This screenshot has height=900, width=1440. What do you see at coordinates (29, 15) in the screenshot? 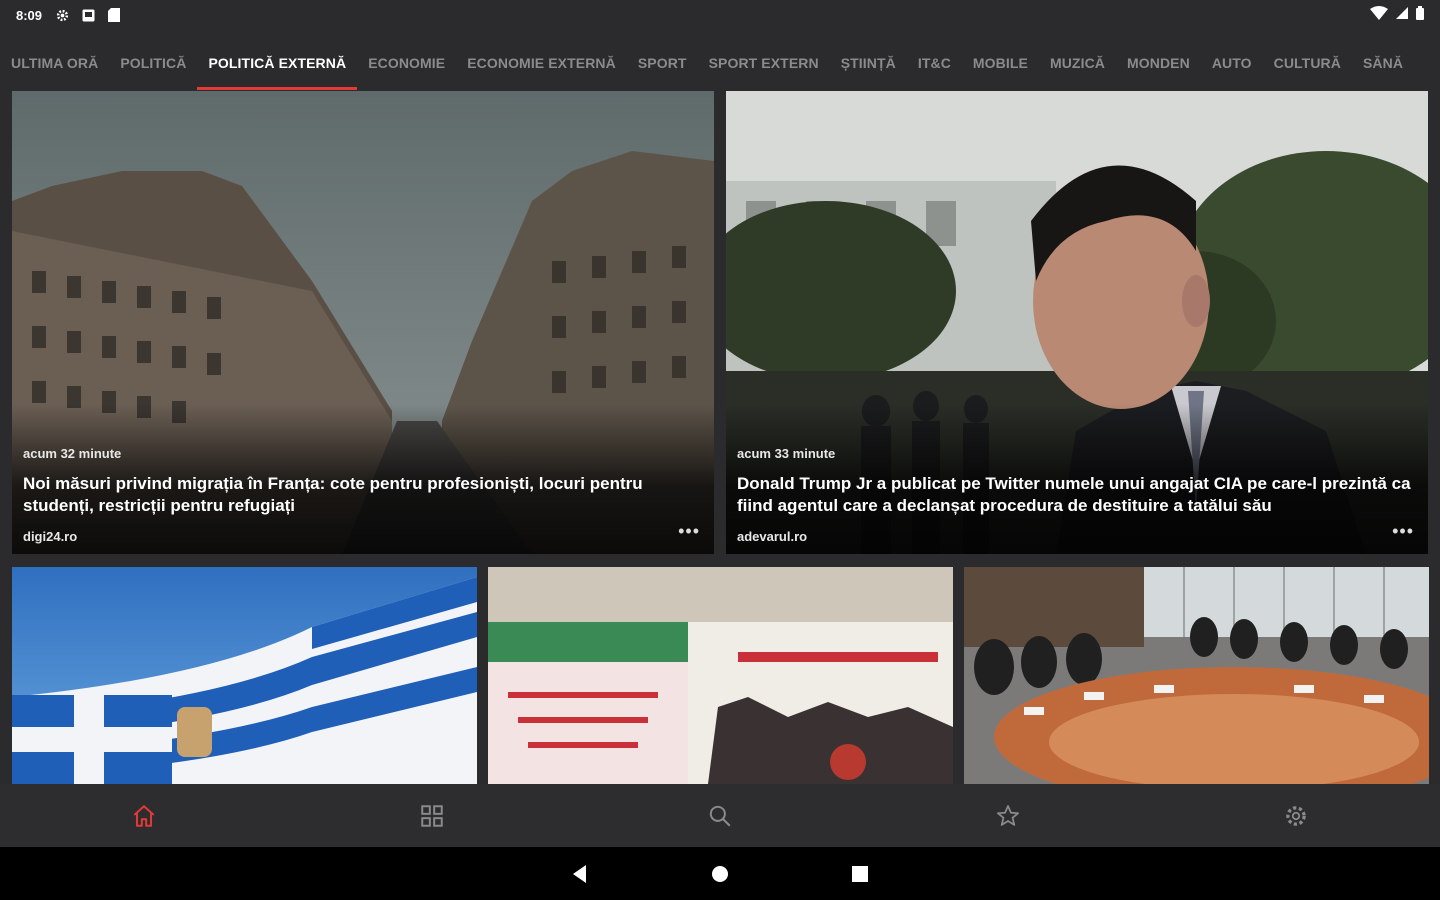
I see `status-time: 8:09` at bounding box center [29, 15].